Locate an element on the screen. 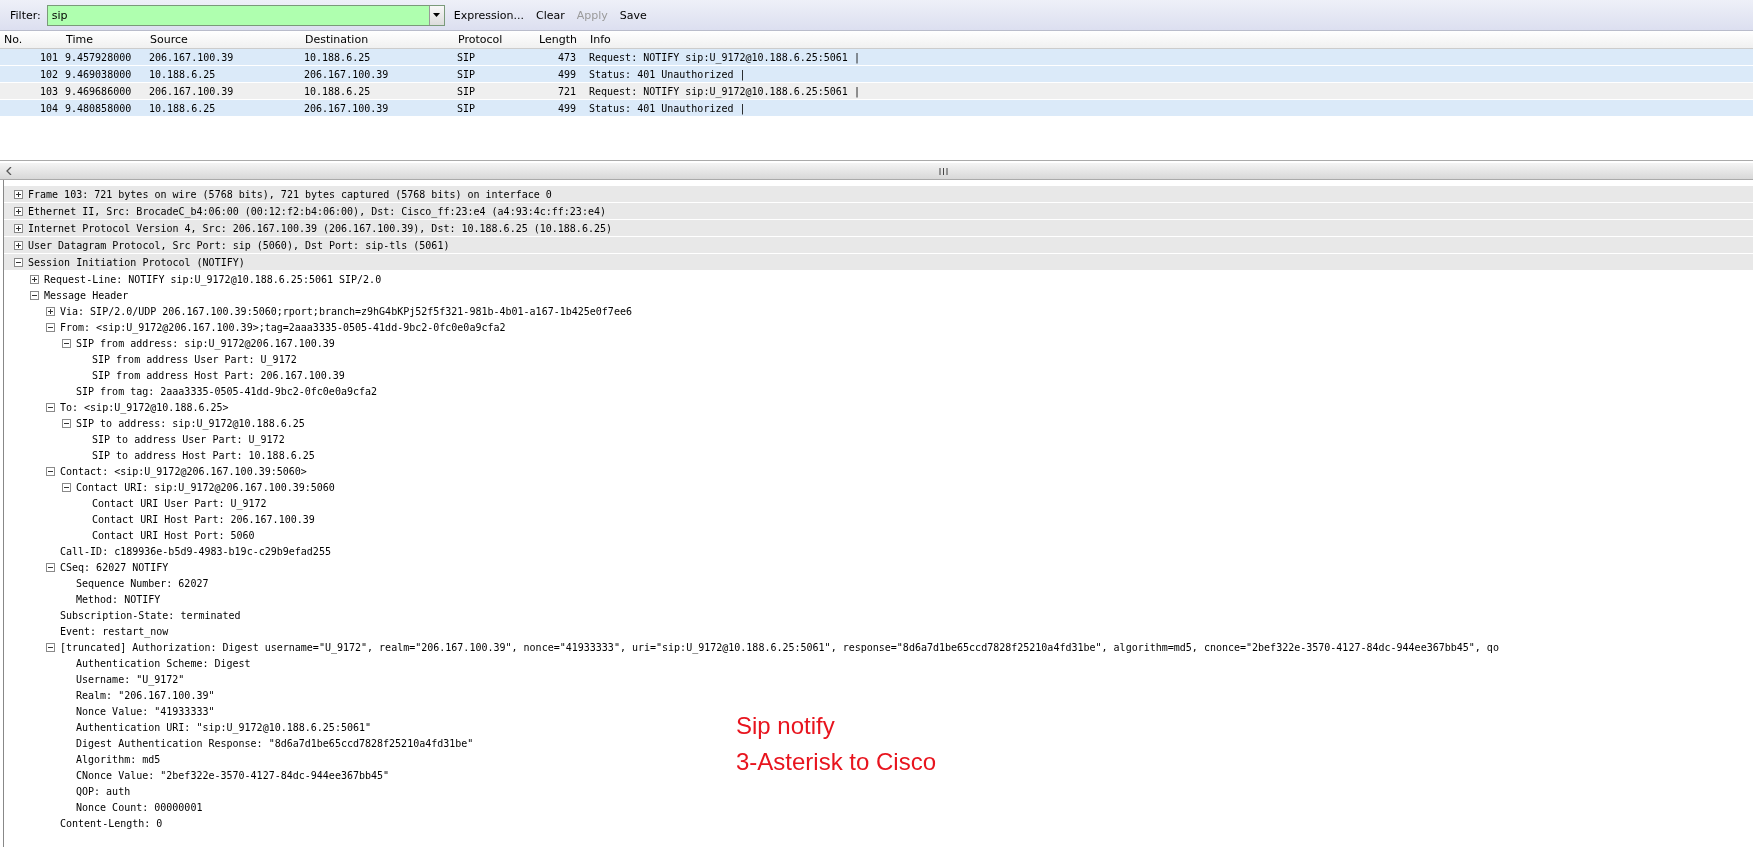  tree-item: Event: restart_now is located at coordinates (114, 631).